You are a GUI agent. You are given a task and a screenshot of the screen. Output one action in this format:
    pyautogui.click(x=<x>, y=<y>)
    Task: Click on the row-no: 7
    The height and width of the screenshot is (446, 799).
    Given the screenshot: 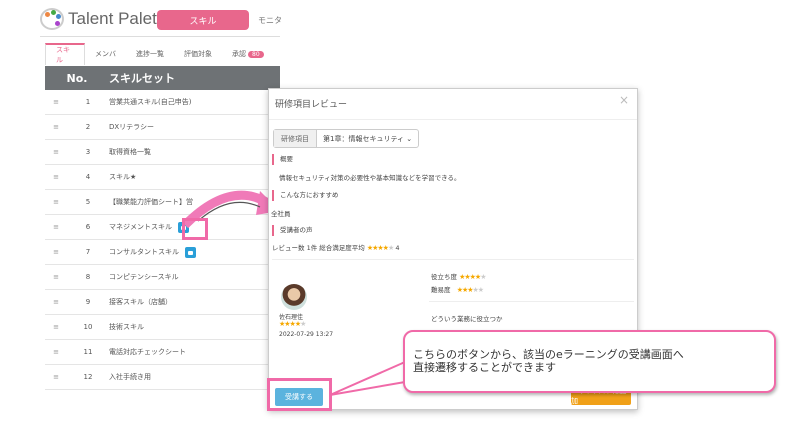 What is the action you would take?
    pyautogui.click(x=88, y=252)
    